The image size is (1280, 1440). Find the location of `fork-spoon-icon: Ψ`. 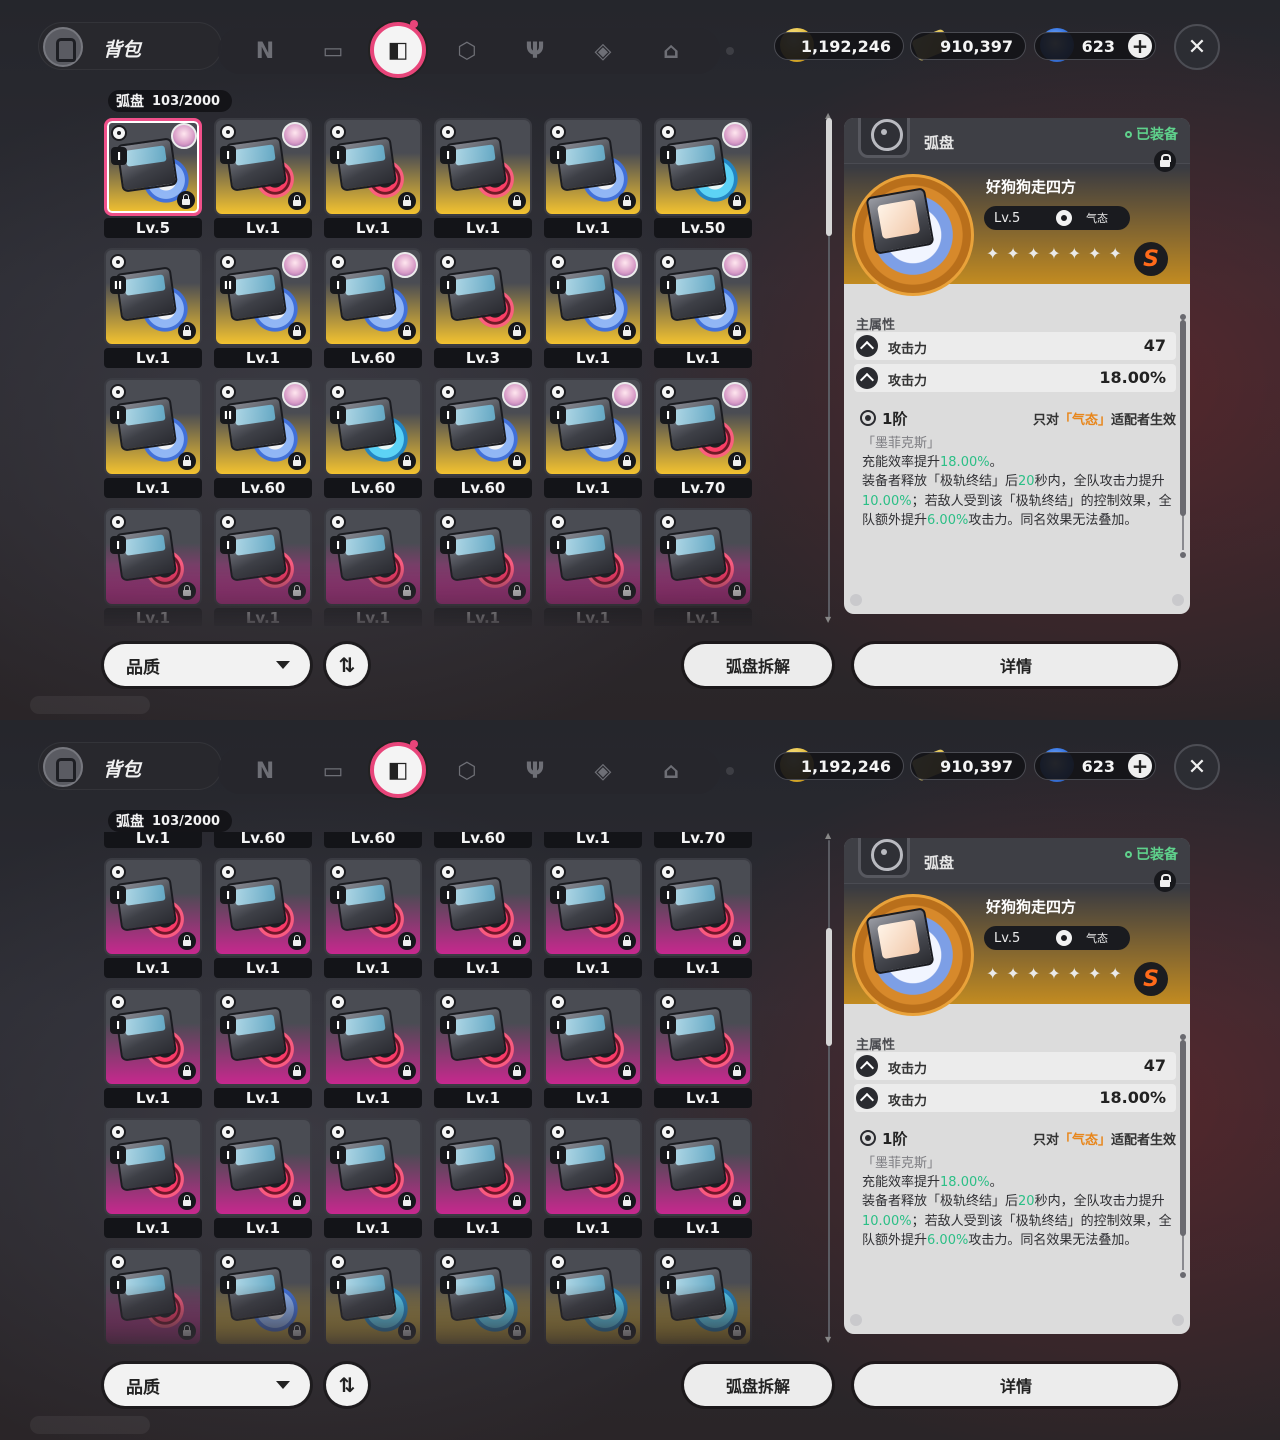

fork-spoon-icon: Ψ is located at coordinates (535, 771).